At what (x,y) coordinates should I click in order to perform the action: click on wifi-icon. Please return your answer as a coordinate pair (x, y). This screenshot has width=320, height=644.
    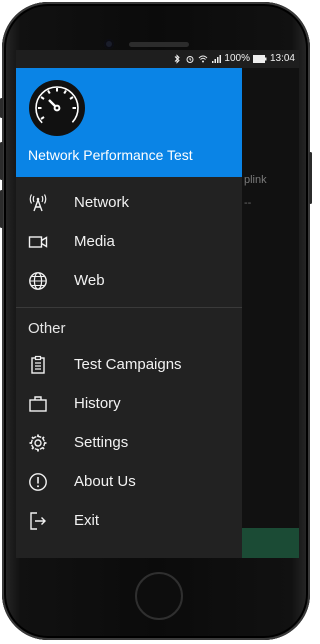
    Looking at the image, I should click on (203, 58).